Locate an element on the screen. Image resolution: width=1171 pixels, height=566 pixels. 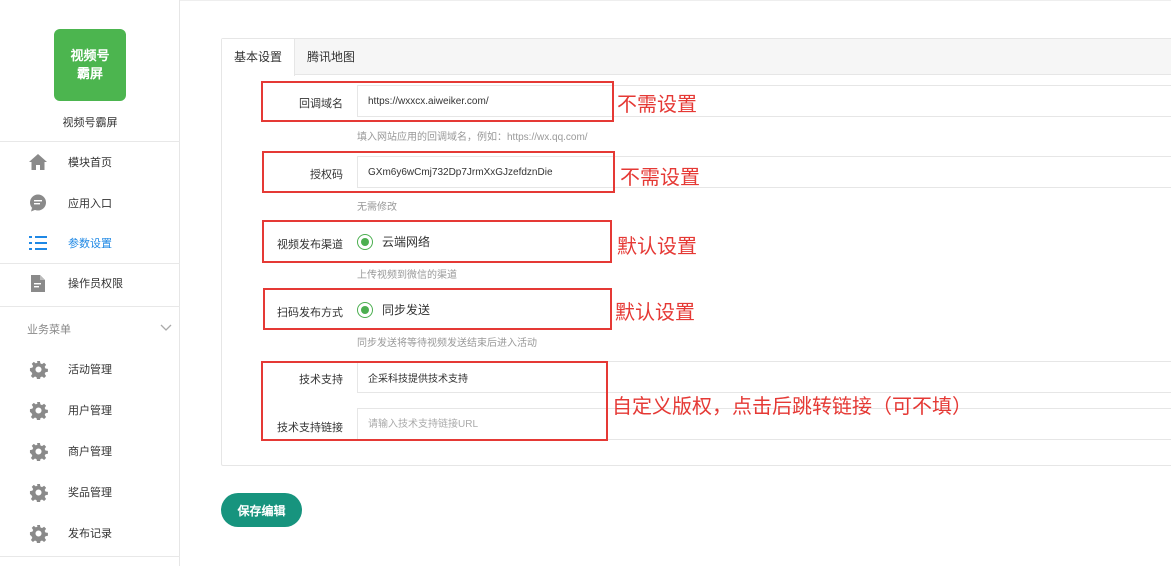
sidebar-item-app-entry: 应用入口 is located at coordinates (90, 203).